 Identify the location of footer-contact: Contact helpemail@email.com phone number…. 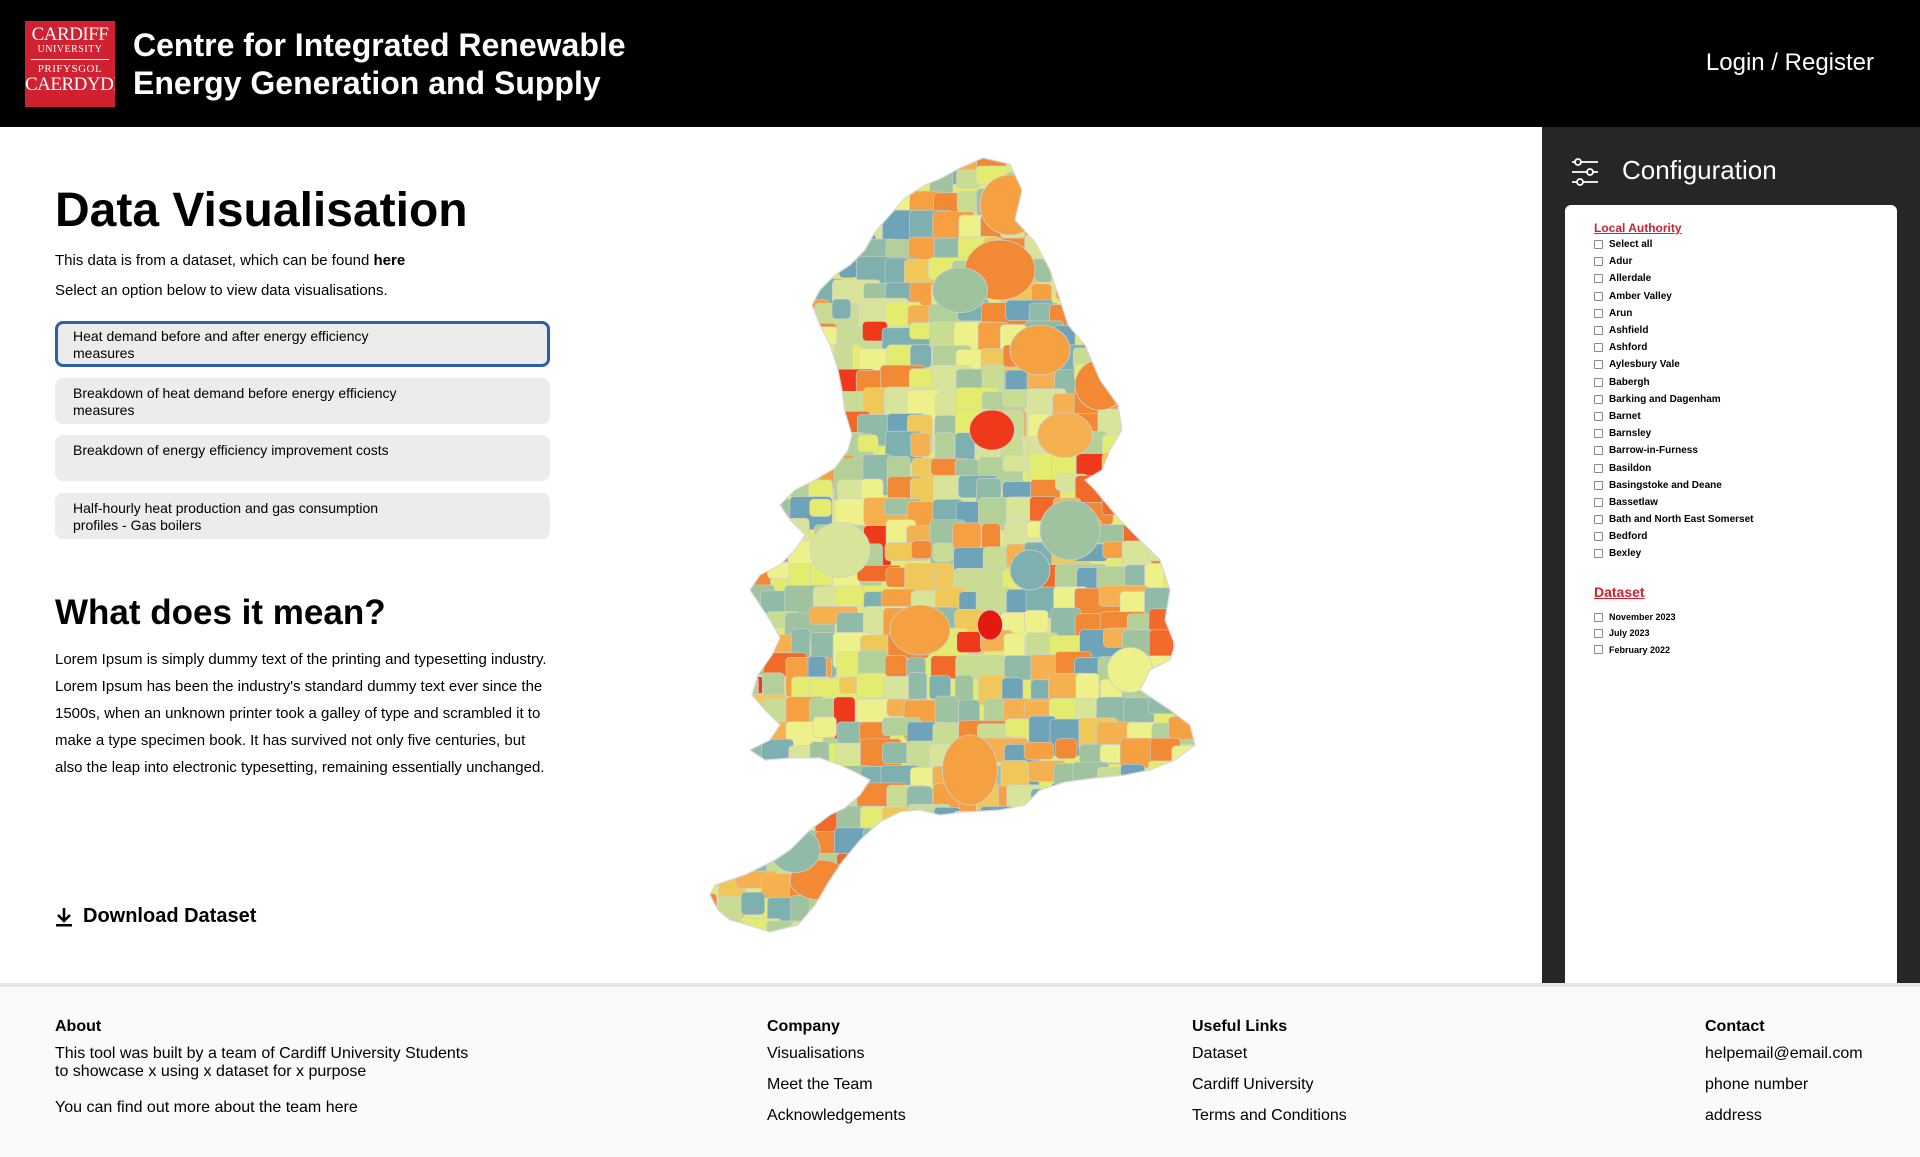
(1784, 1078).